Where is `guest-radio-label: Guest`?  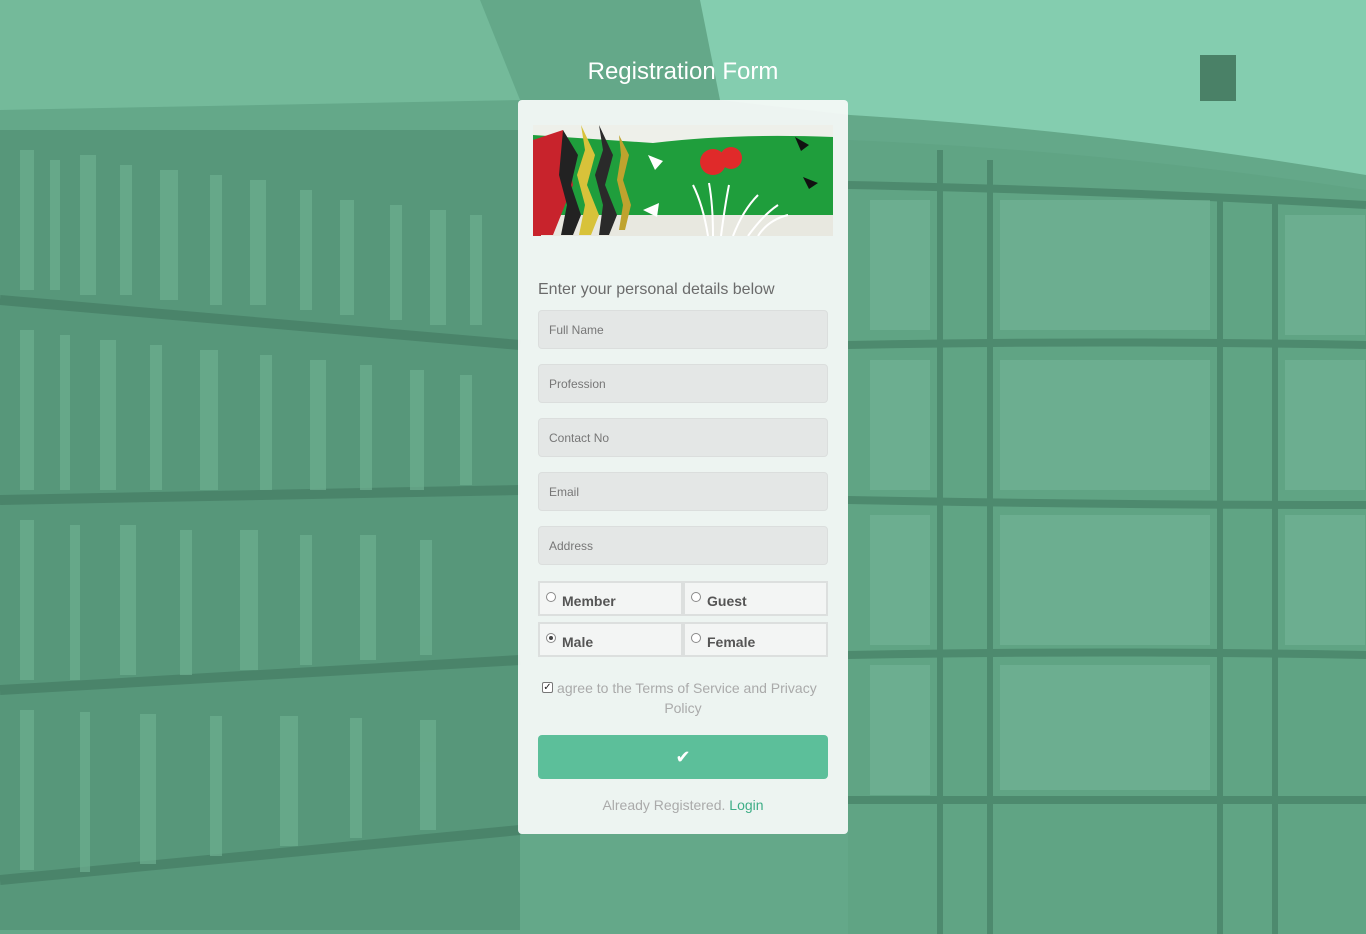
guest-radio-label: Guest is located at coordinates (727, 601).